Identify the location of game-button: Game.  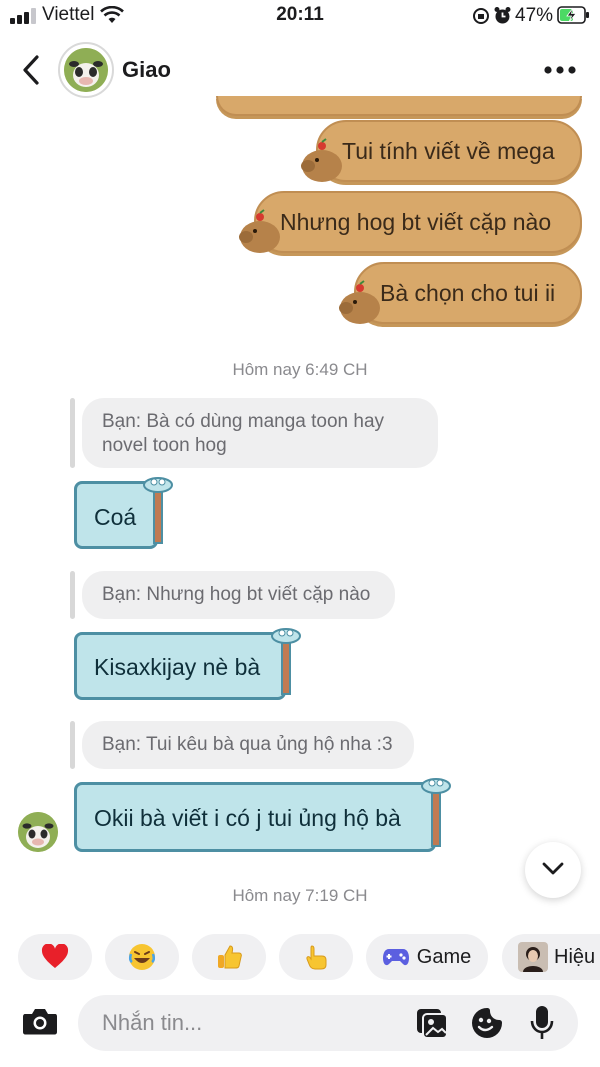
(427, 957).